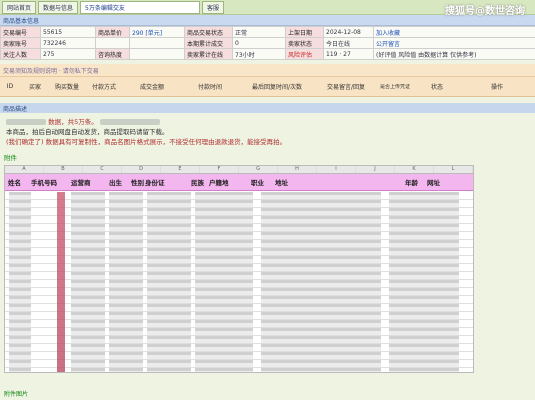 This screenshot has height=400, width=535. Describe the element at coordinates (208, 32) in the screenshot. I see `trade-status-label: 商品交易状态` at that location.